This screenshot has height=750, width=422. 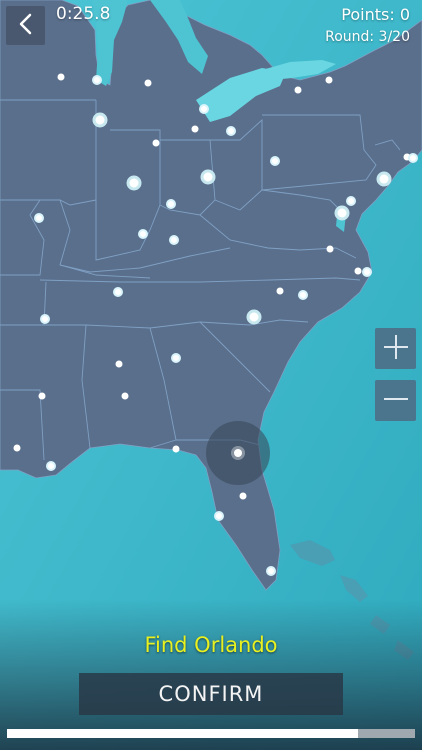 What do you see at coordinates (211, 694) in the screenshot?
I see `confirm-button: CONFIRM` at bounding box center [211, 694].